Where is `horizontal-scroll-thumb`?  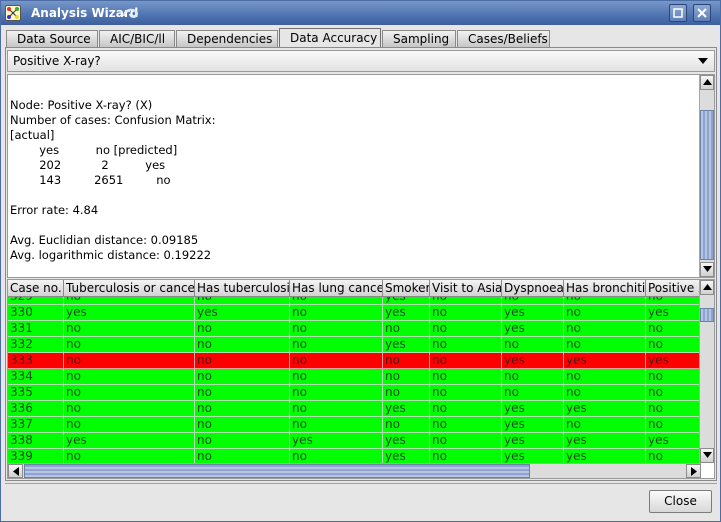
horizontal-scroll-thumb is located at coordinates (277, 471).